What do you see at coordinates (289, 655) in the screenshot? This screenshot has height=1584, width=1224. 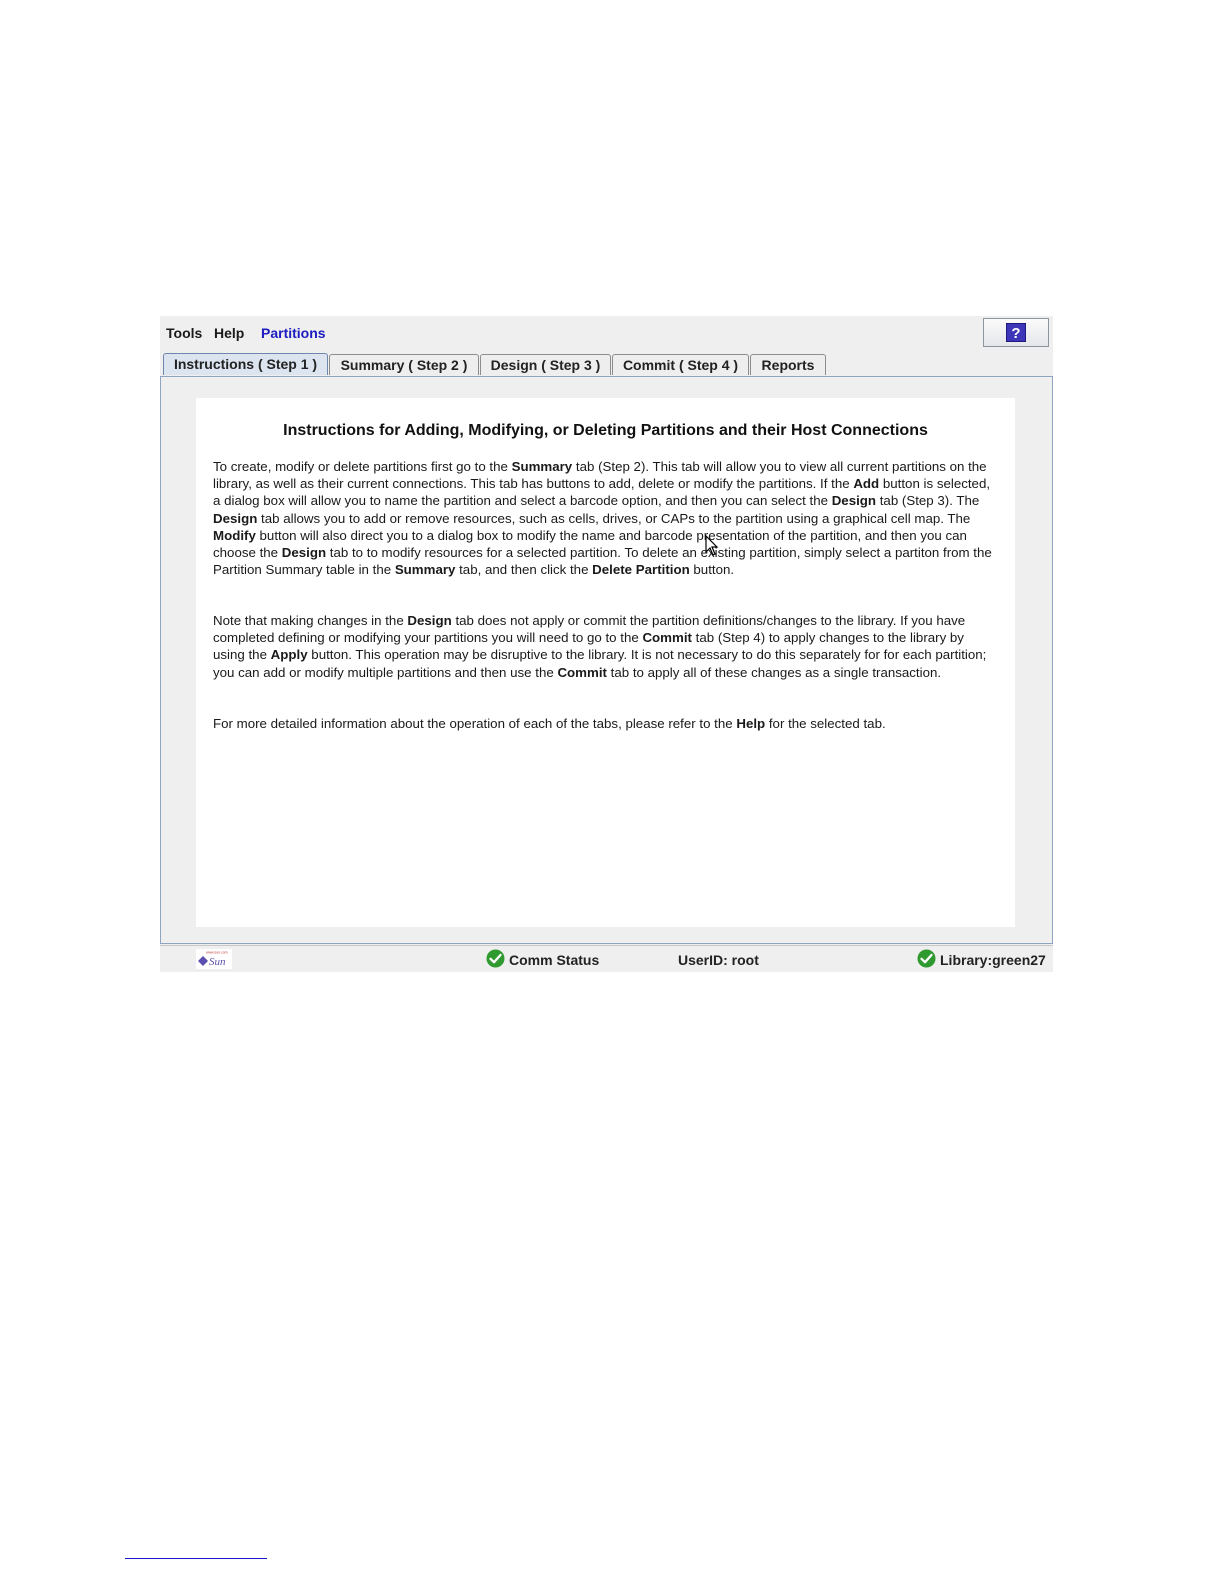 I see `emphasis-text: Apply` at bounding box center [289, 655].